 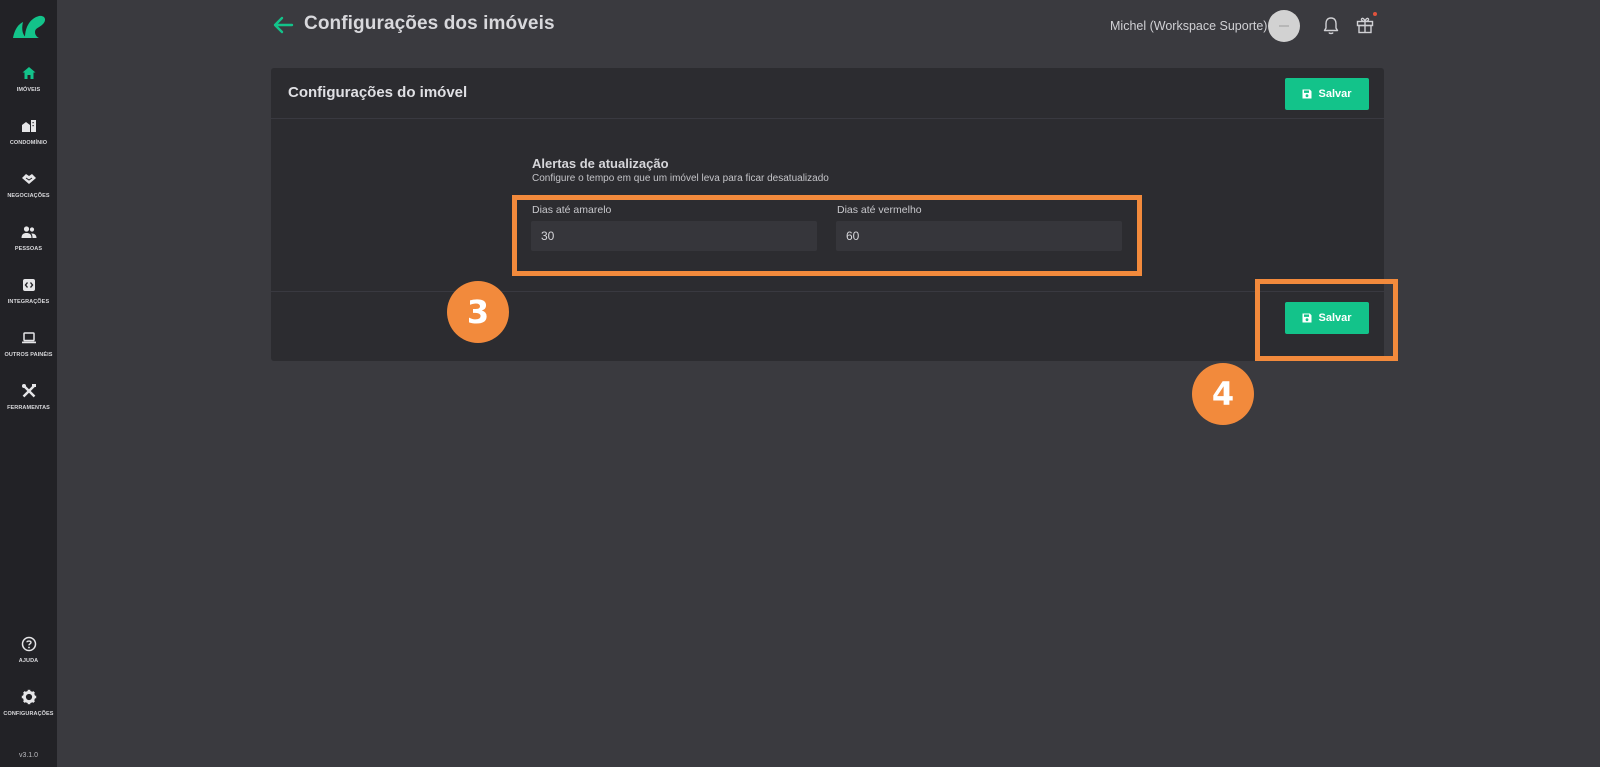 I want to click on sidebar-item-label: INTEGRAÇÕES, so click(x=28, y=302).